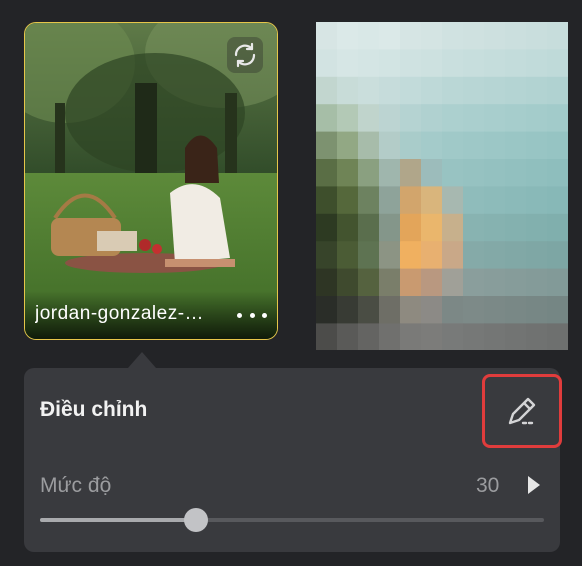 This screenshot has width=582, height=566. What do you see at coordinates (534, 485) in the screenshot?
I see `expand-arrow-icon` at bounding box center [534, 485].